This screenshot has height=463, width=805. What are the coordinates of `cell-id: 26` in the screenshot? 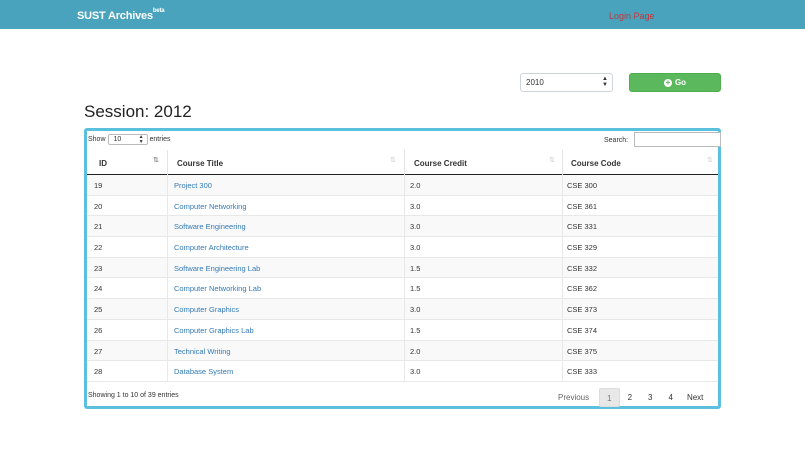 It's located at (98, 330).